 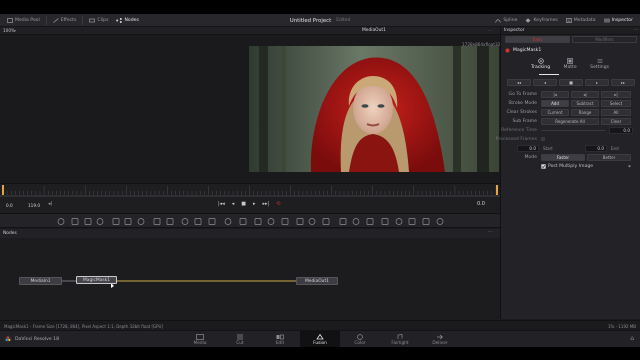 What do you see at coordinates (200, 339) in the screenshot?
I see `page-media: Media` at bounding box center [200, 339].